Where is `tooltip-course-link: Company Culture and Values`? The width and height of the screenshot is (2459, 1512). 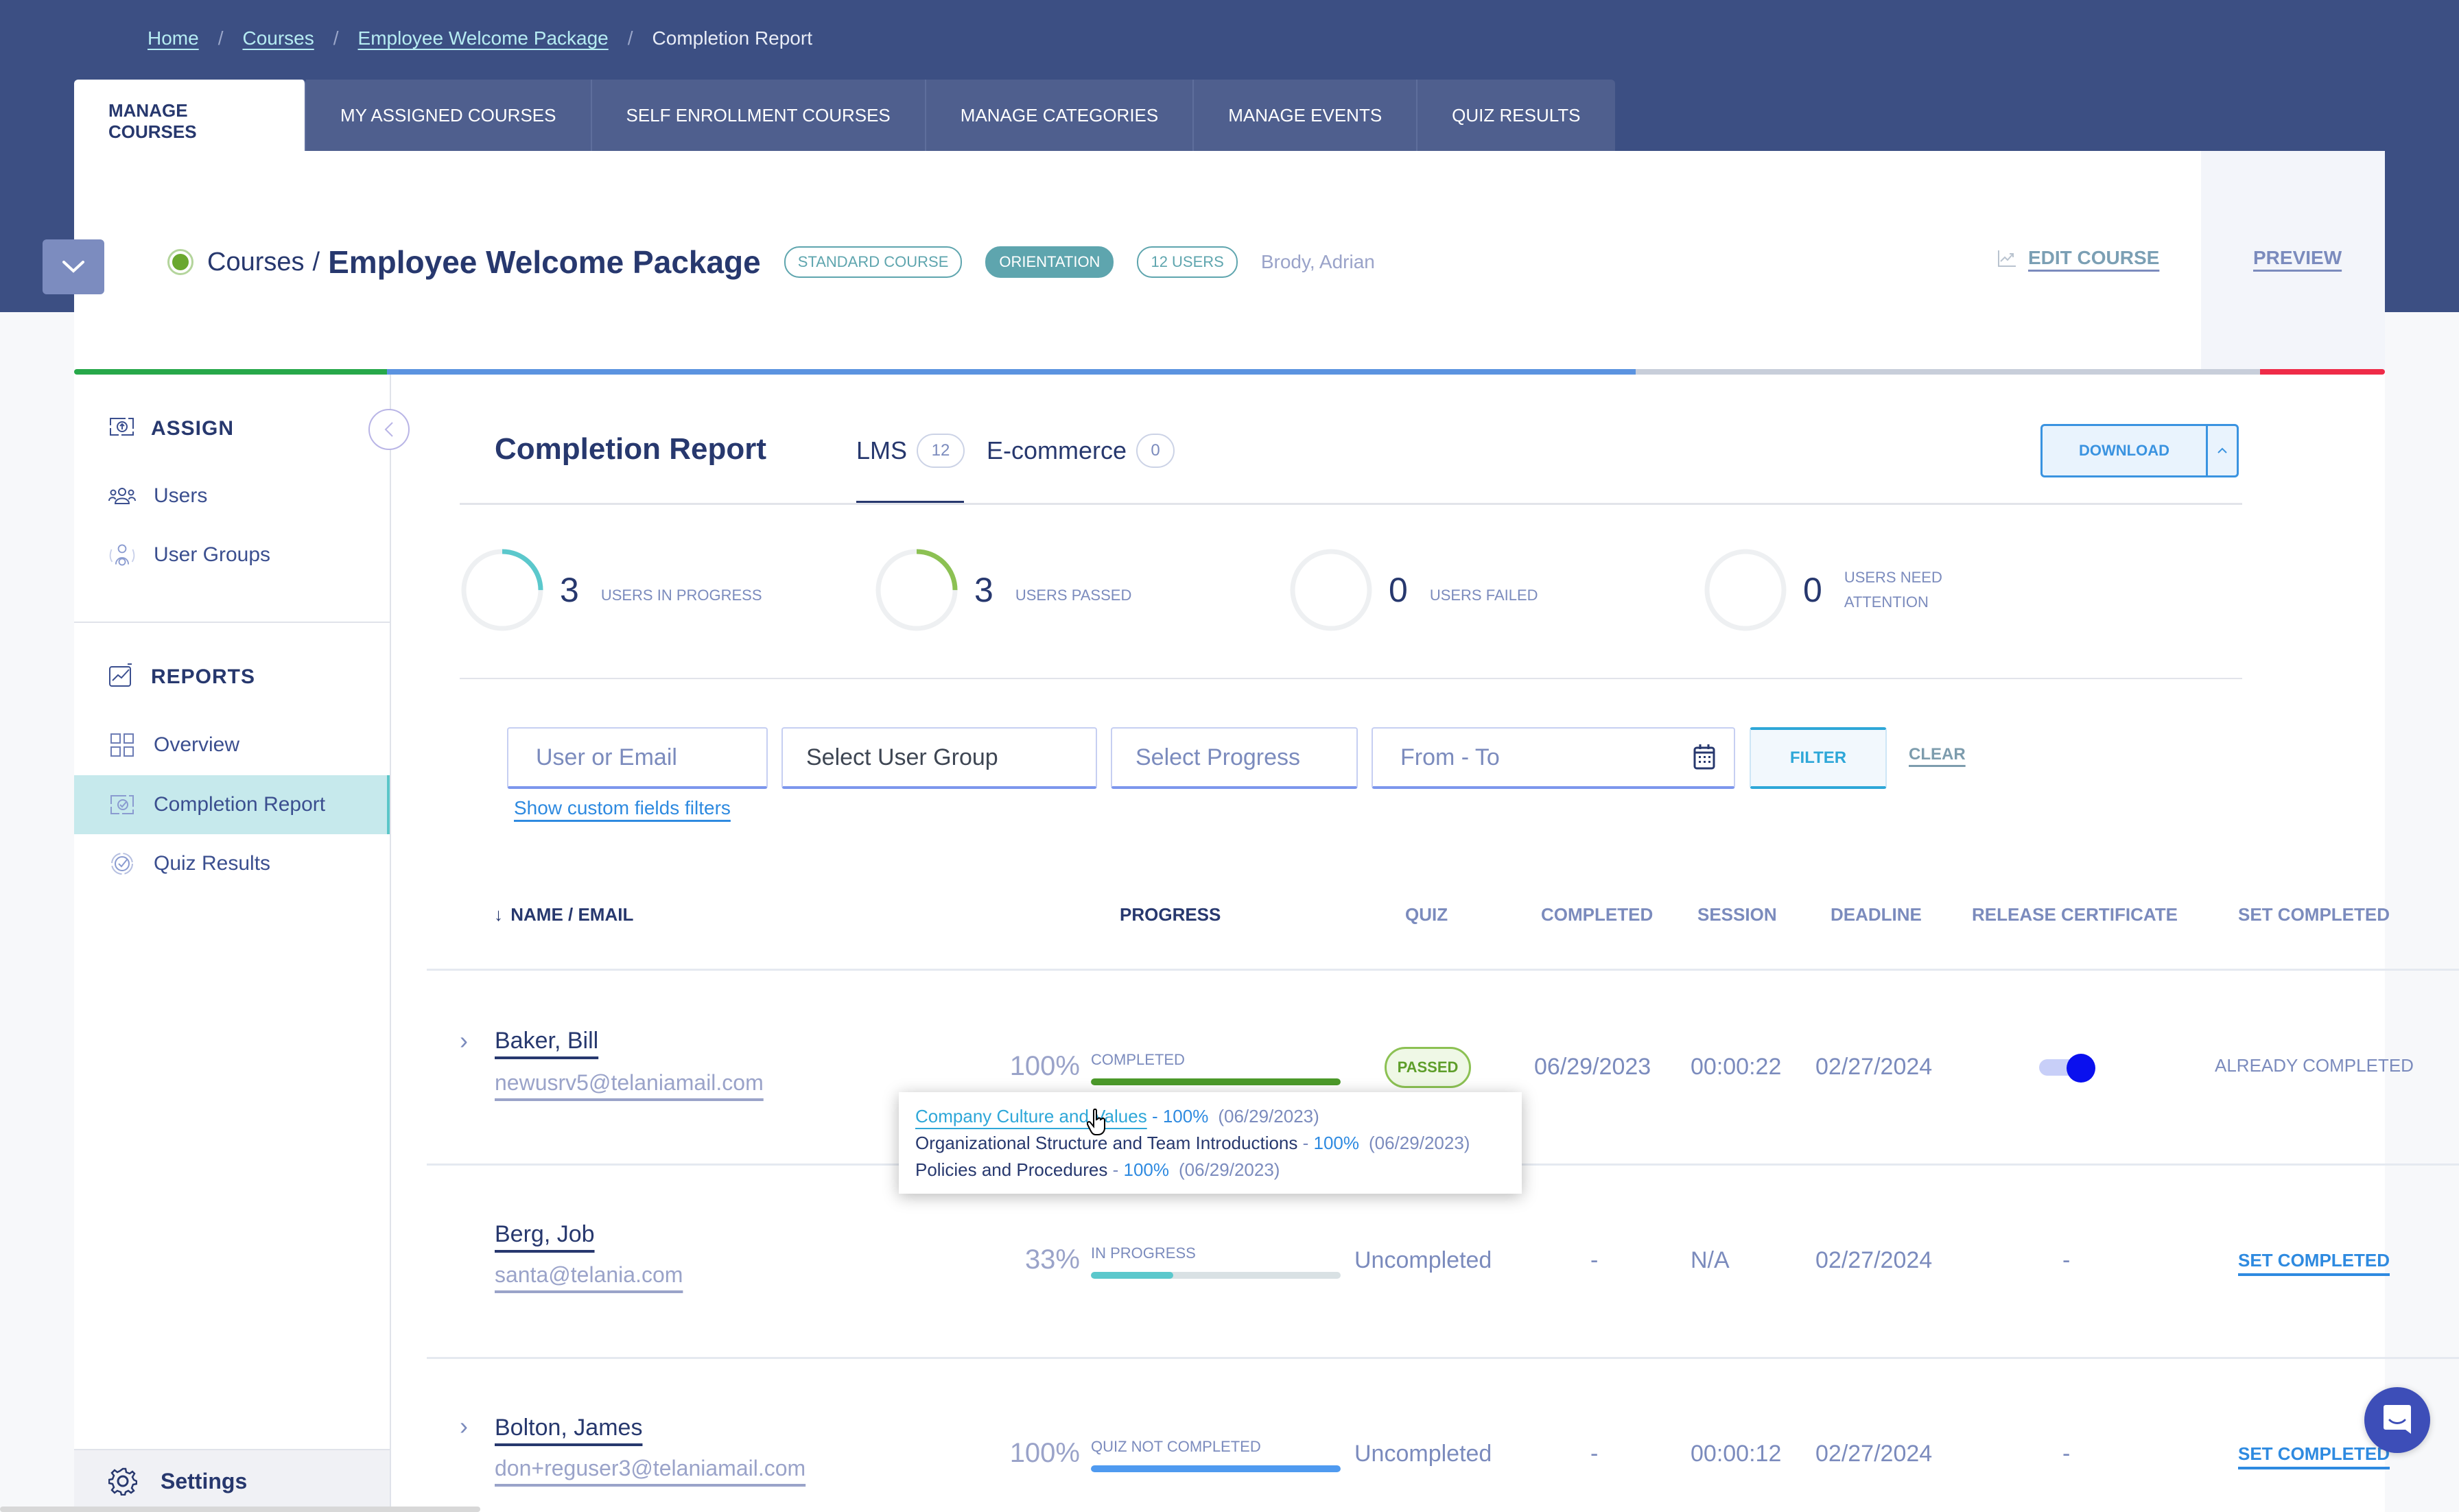
tooltip-course-link: Company Culture and Values is located at coordinates (1031, 1116).